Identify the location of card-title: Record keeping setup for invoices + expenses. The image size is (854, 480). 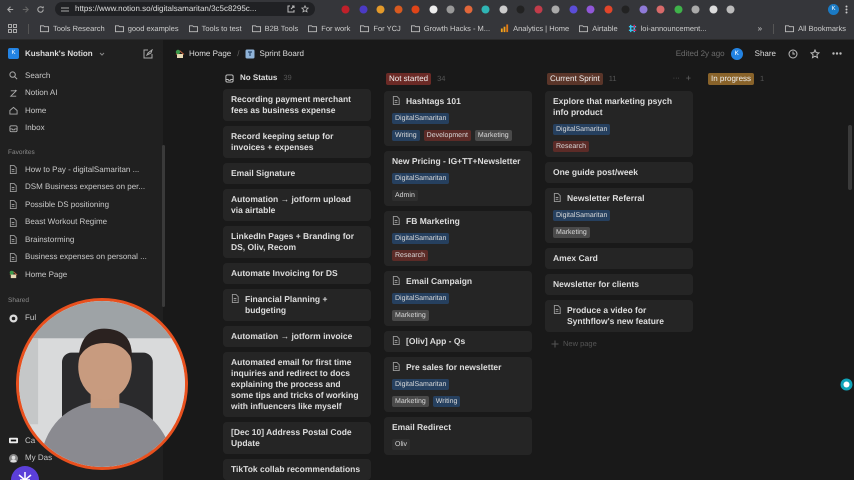
(282, 142).